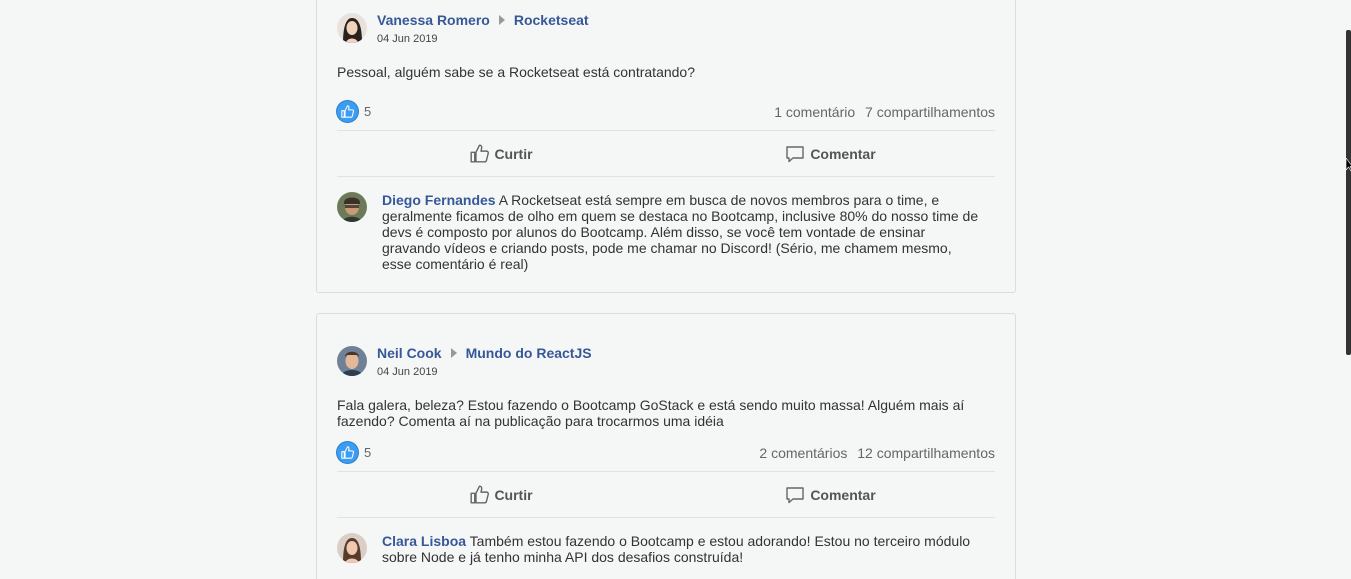  What do you see at coordinates (409, 353) in the screenshot?
I see `post-author-link: Neil Cook` at bounding box center [409, 353].